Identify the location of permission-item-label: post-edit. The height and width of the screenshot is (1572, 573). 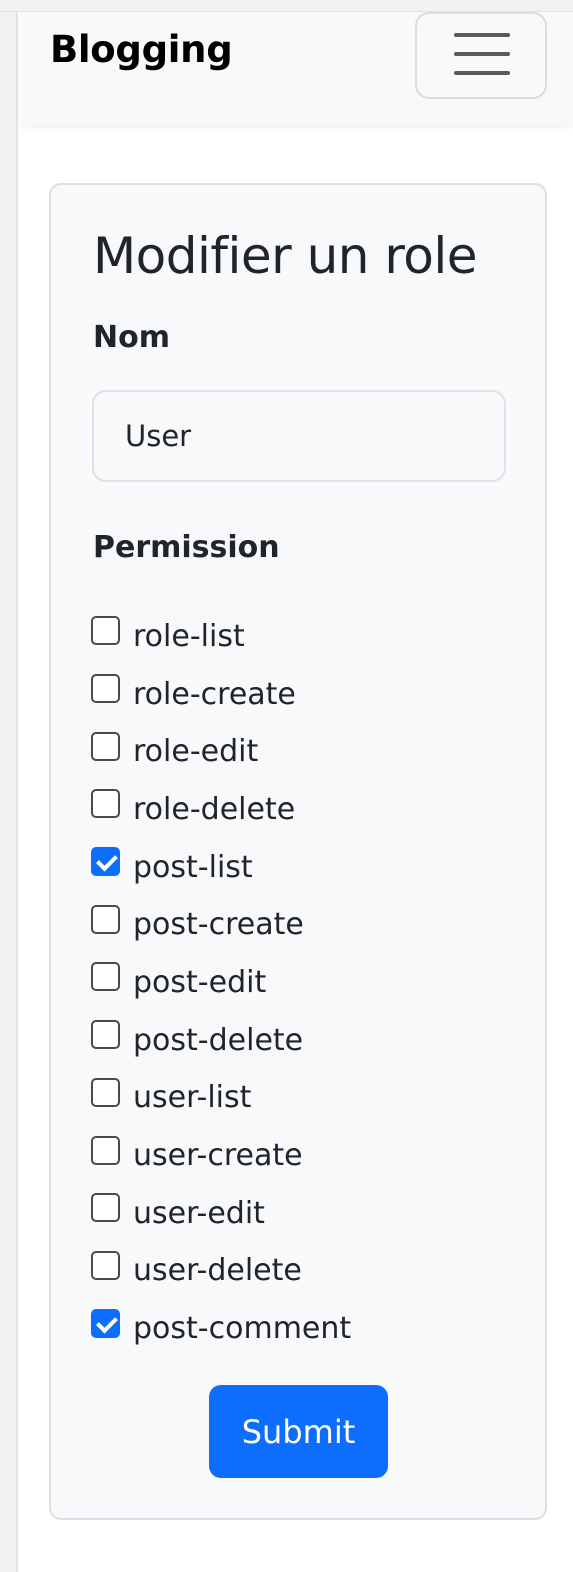
(200, 982).